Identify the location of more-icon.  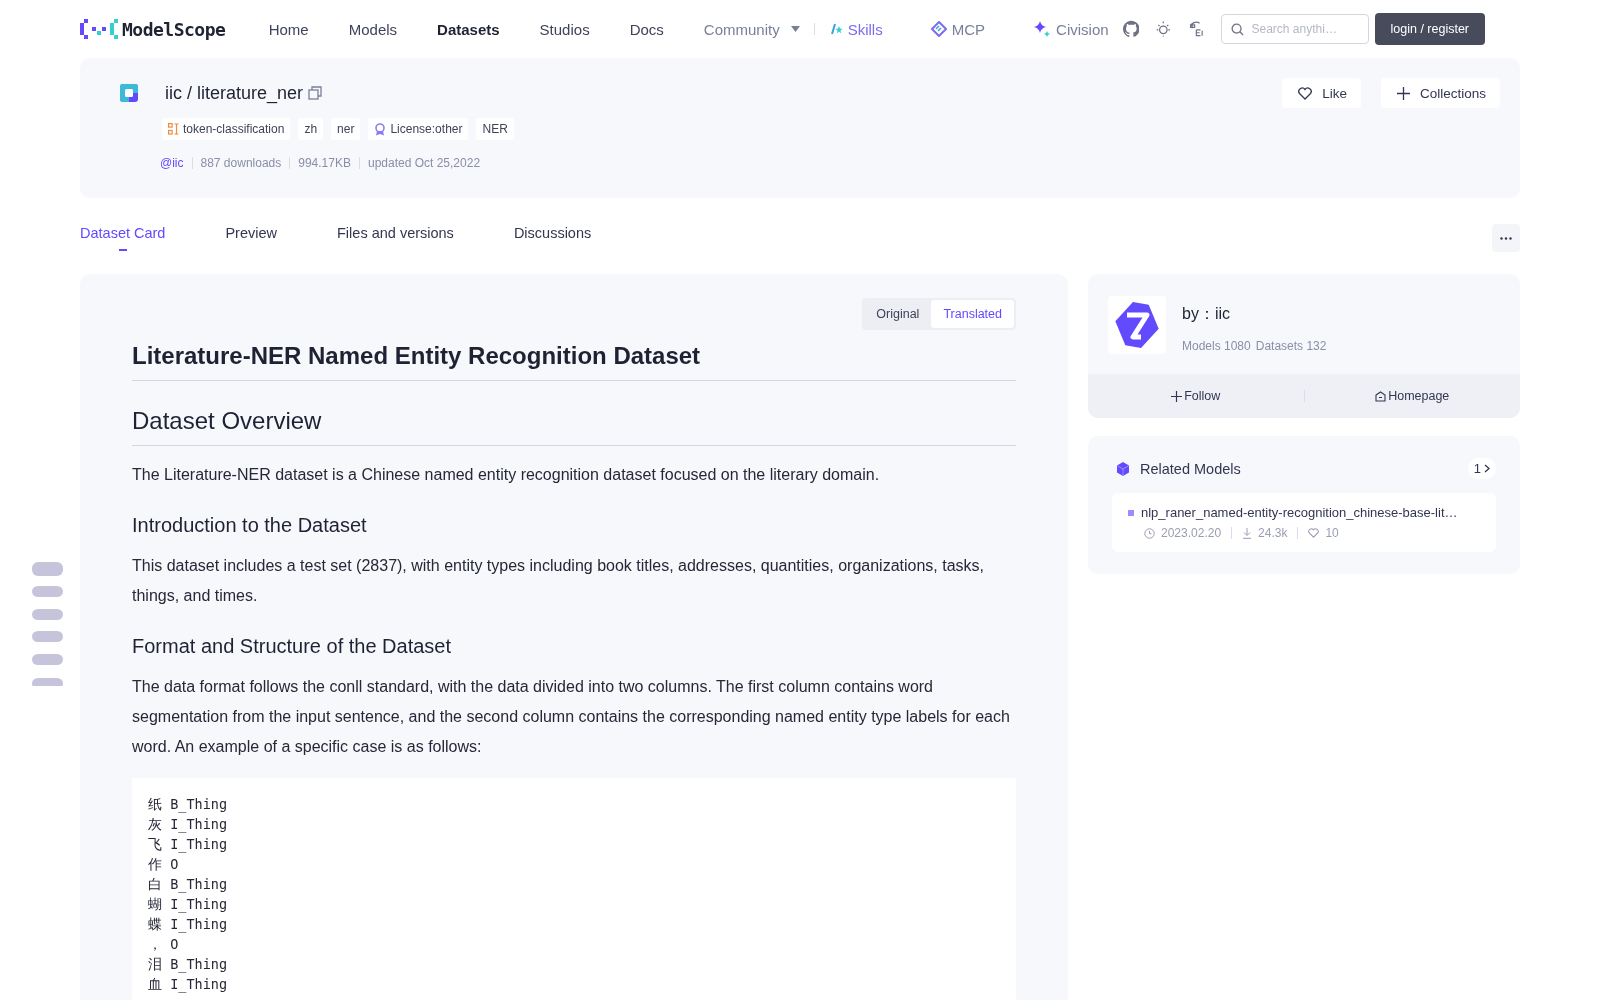
(1506, 238).